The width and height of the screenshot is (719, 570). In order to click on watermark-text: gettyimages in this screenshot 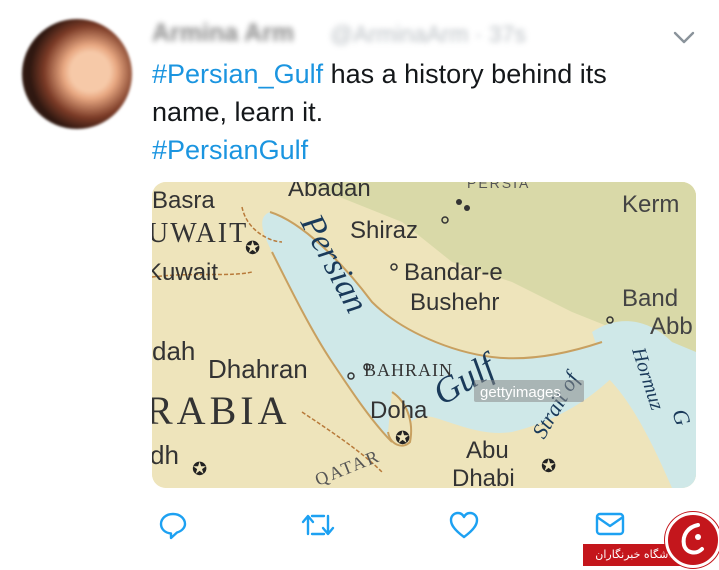, I will do `click(520, 392)`.